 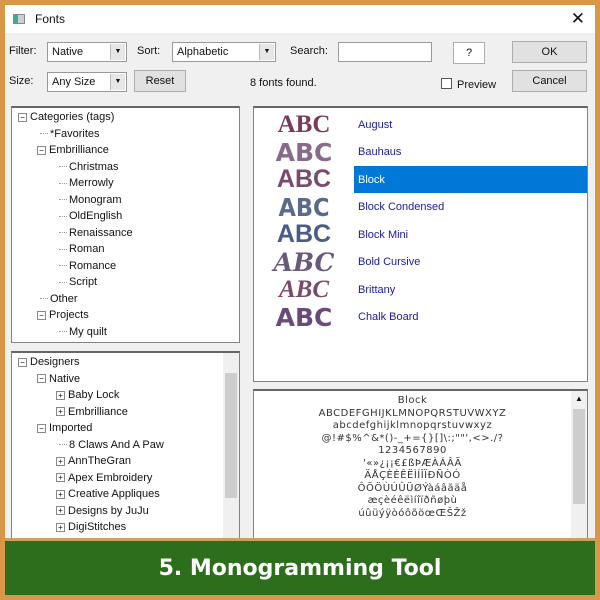 What do you see at coordinates (549, 52) in the screenshot?
I see `ok-button: OK` at bounding box center [549, 52].